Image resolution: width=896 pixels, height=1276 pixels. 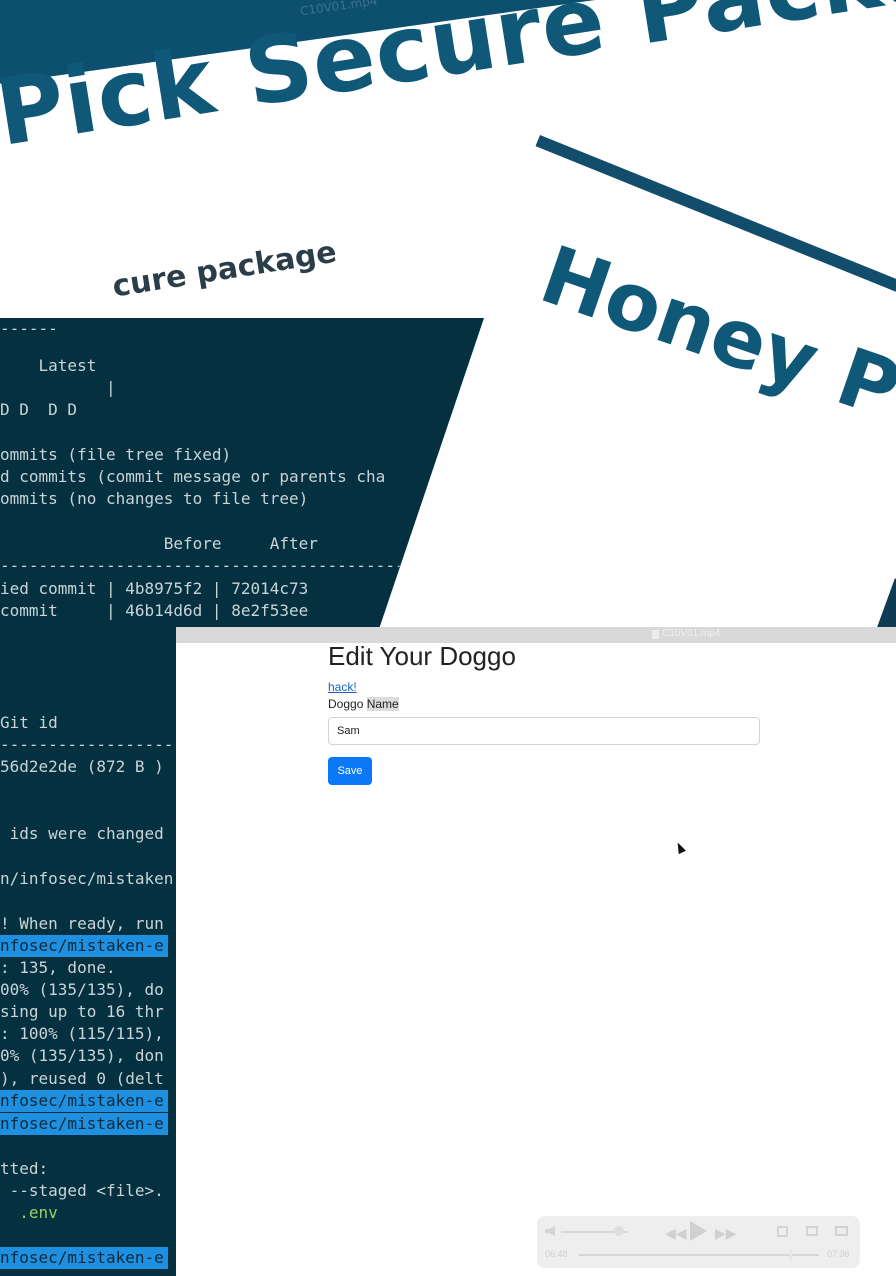 What do you see at coordinates (58, 387) in the screenshot?
I see `terminal-line: |` at bounding box center [58, 387].